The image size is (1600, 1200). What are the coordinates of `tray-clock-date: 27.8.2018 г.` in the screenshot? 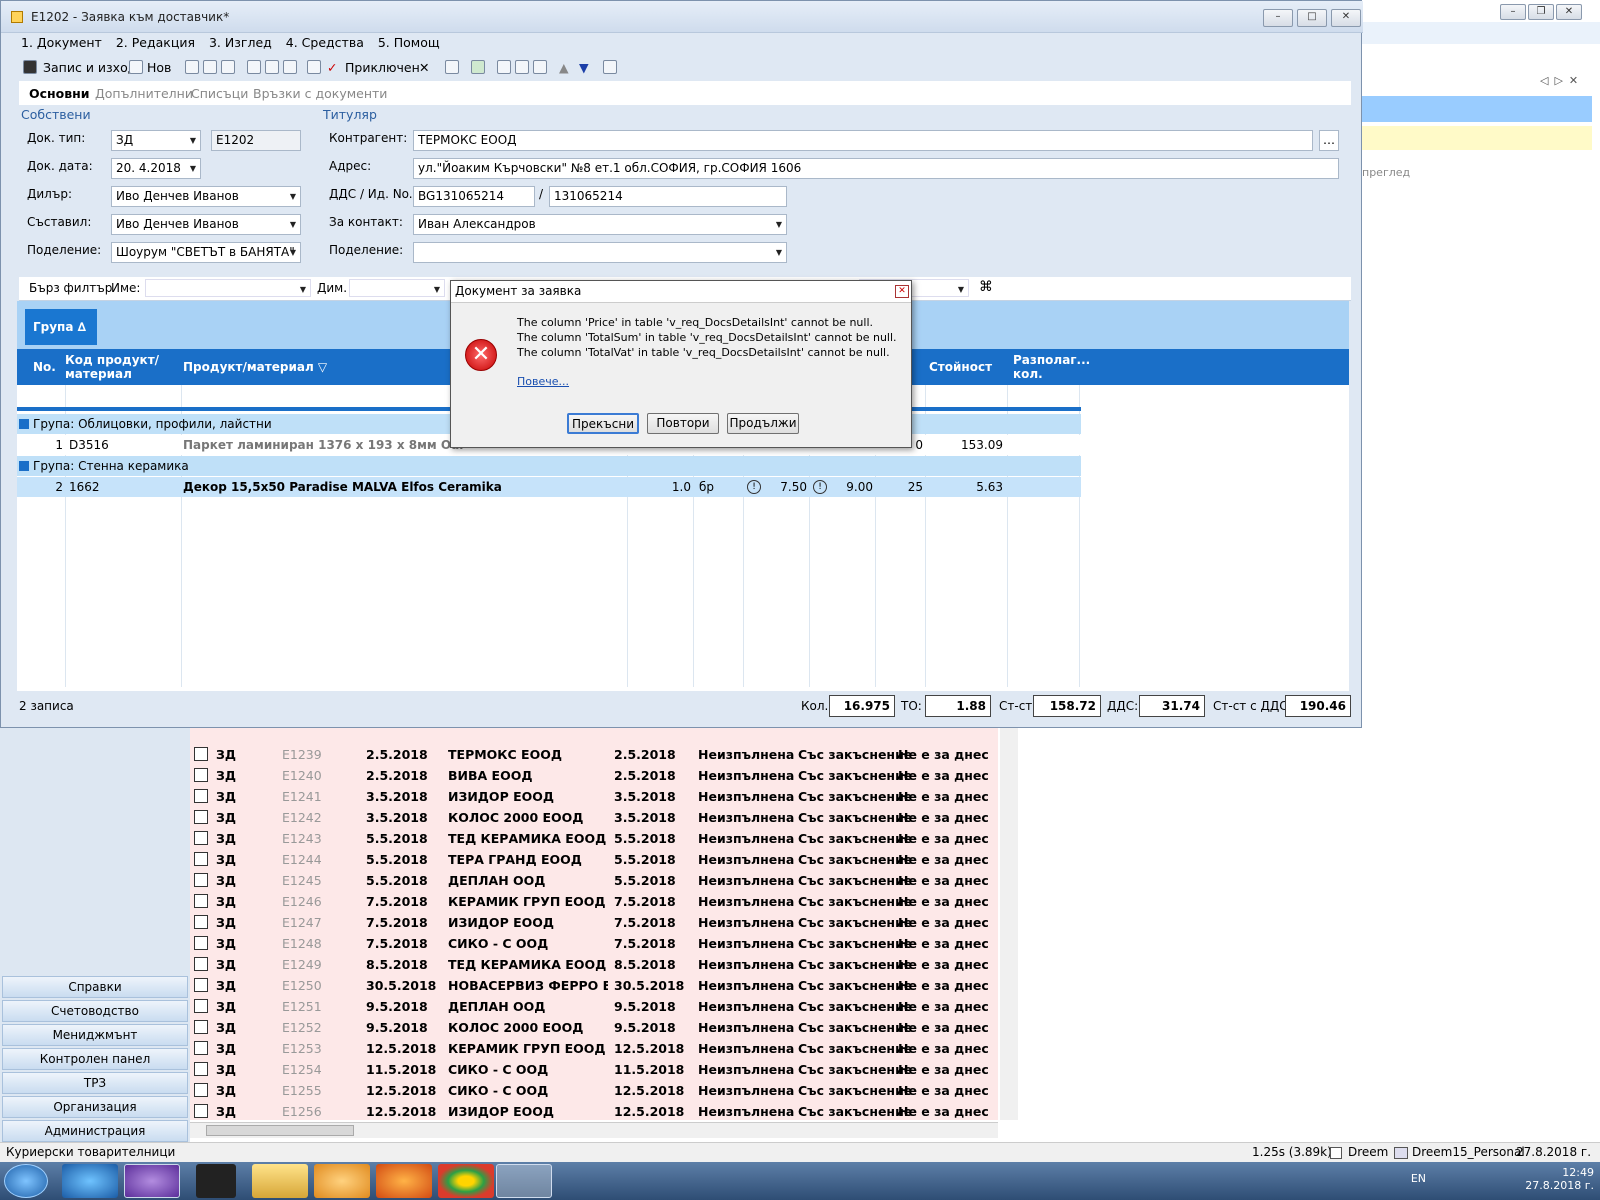 It's located at (1559, 1185).